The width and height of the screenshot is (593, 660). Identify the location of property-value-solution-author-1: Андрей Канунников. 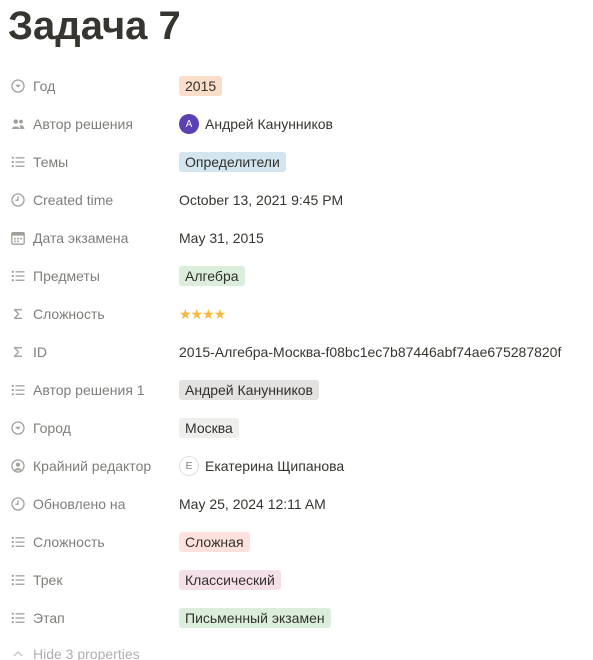
(382, 390).